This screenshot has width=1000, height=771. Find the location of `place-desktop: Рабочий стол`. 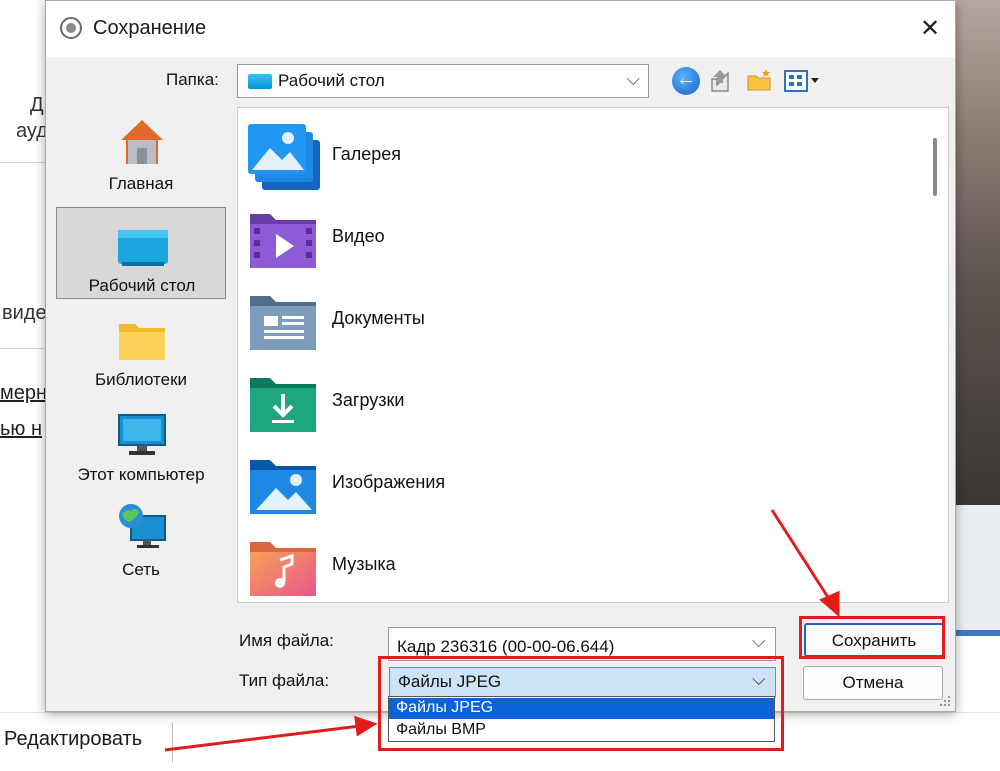

place-desktop: Рабочий стол is located at coordinates (141, 253).